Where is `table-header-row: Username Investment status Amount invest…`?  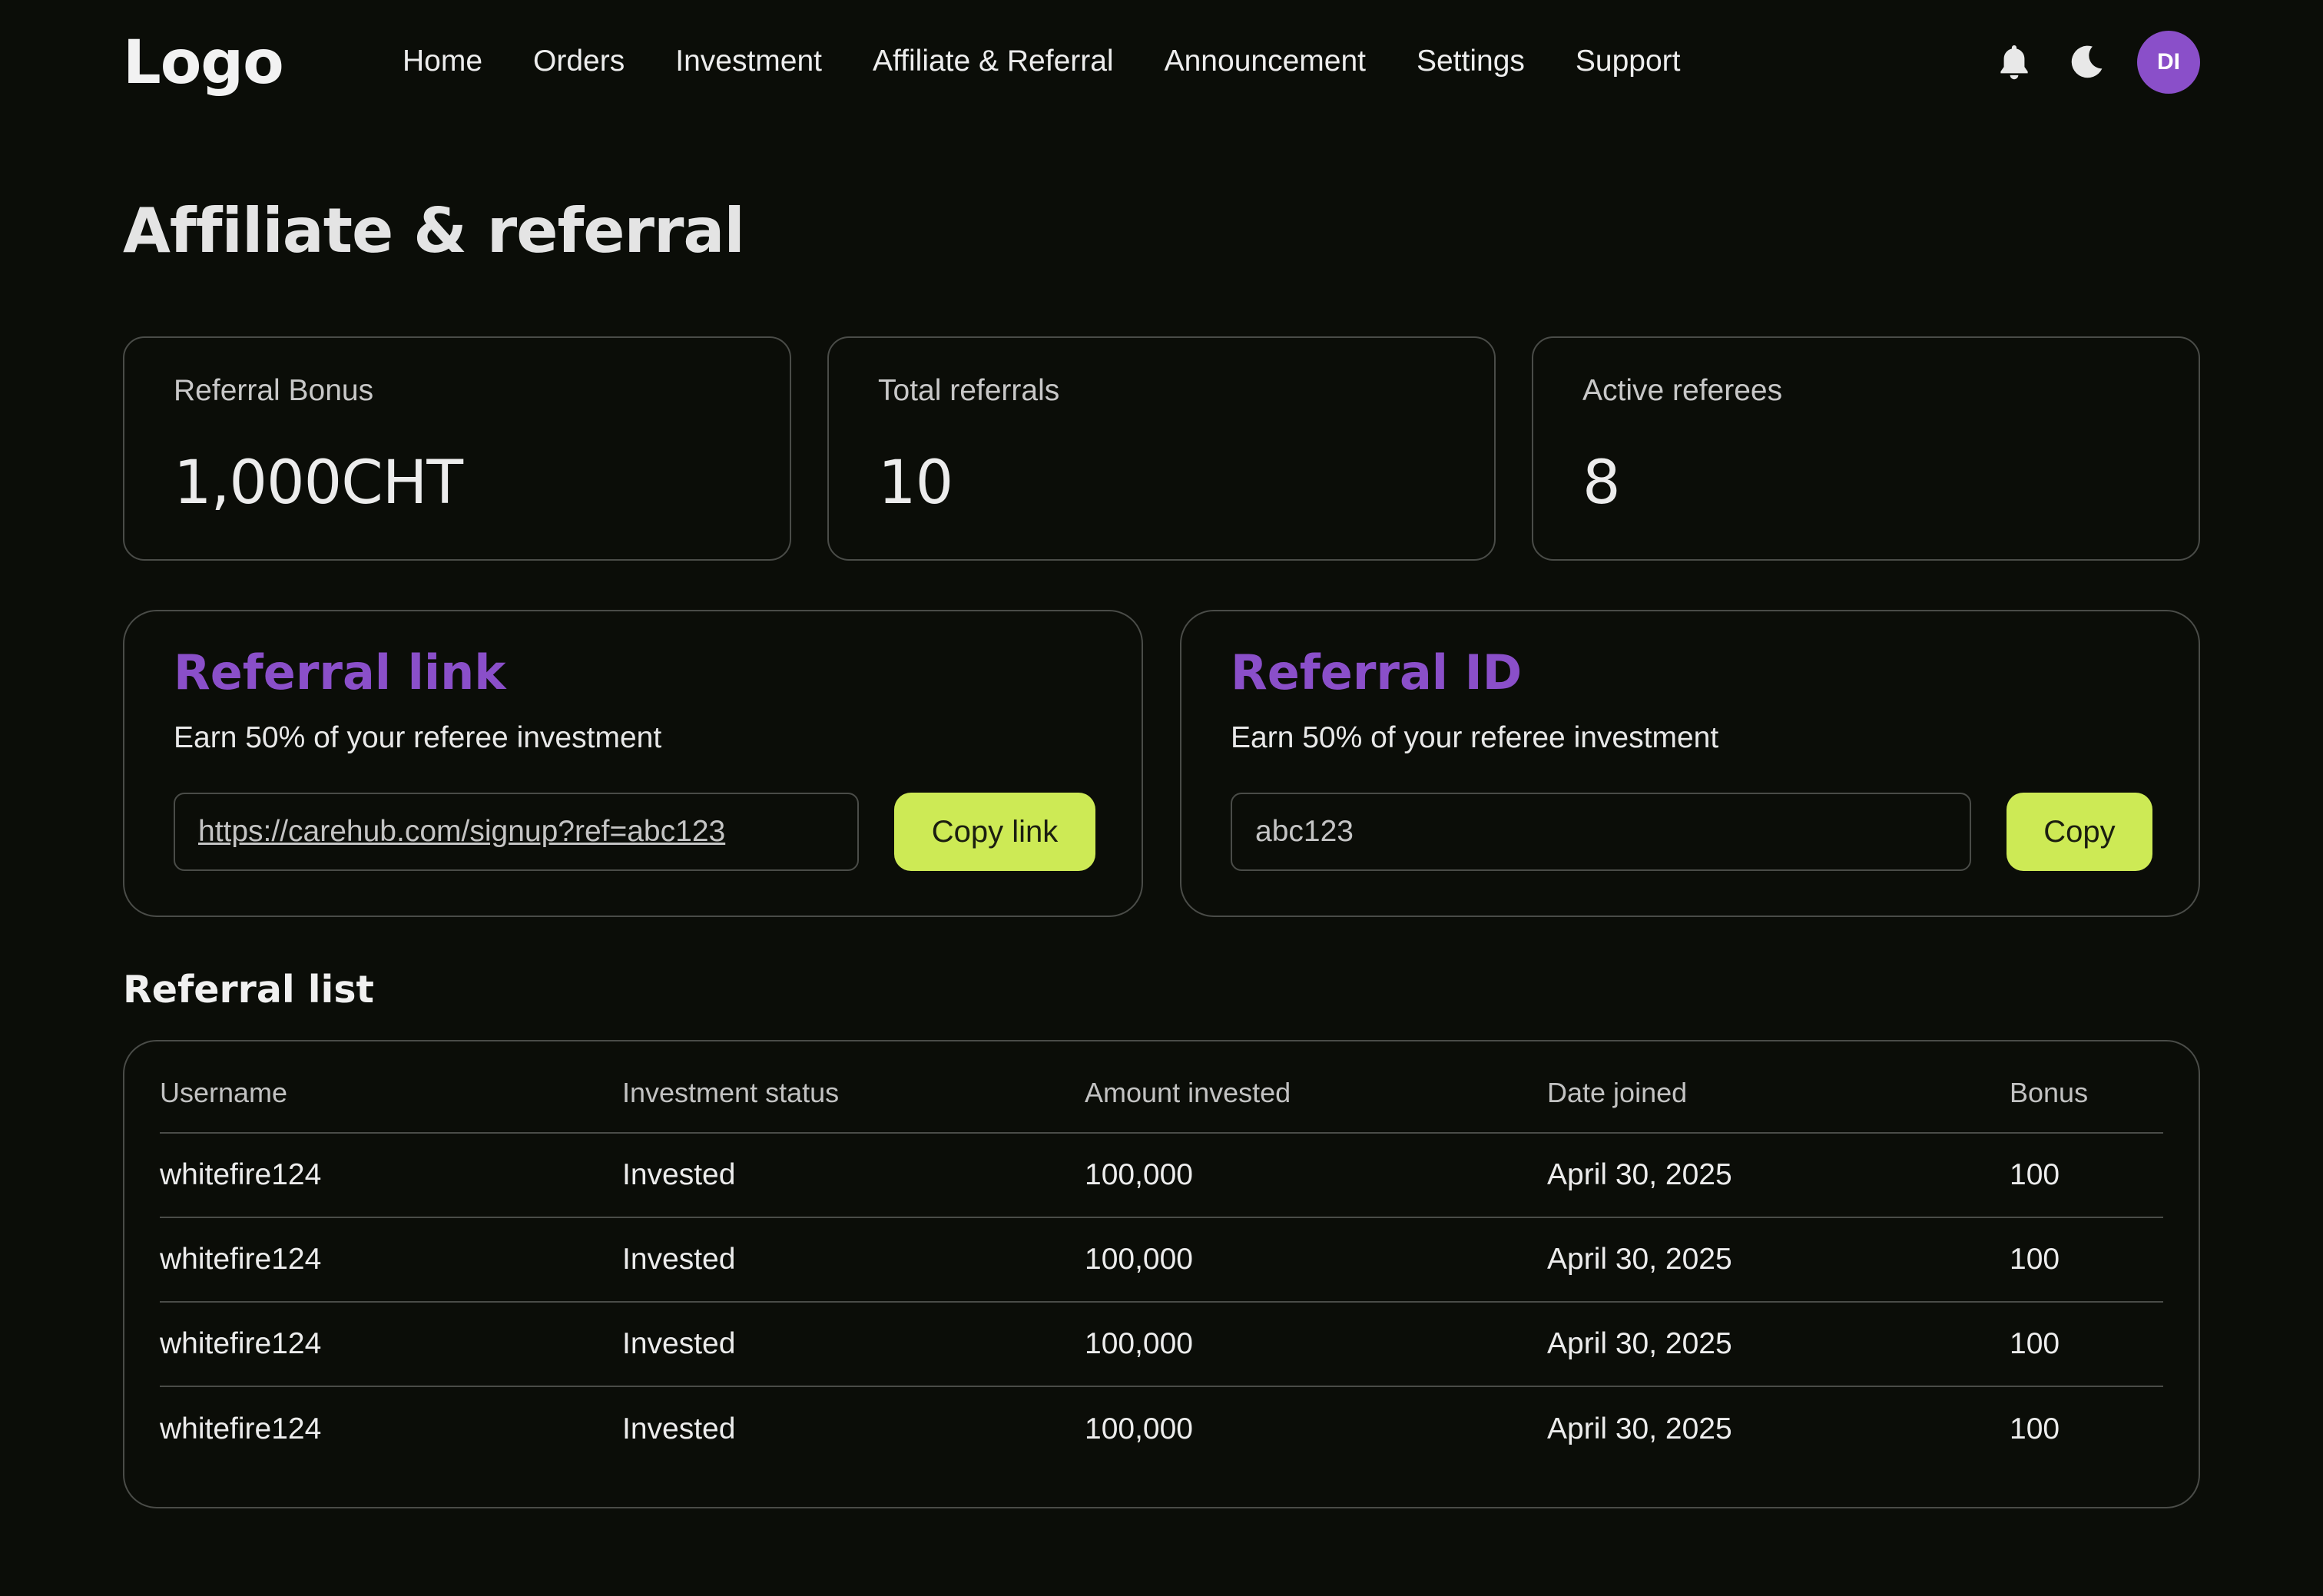
table-header-row: Username Investment status Amount invest… is located at coordinates (1161, 1087).